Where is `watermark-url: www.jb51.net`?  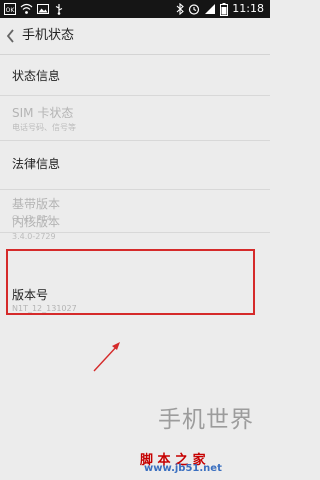 watermark-url: www.jb51.net is located at coordinates (183, 468).